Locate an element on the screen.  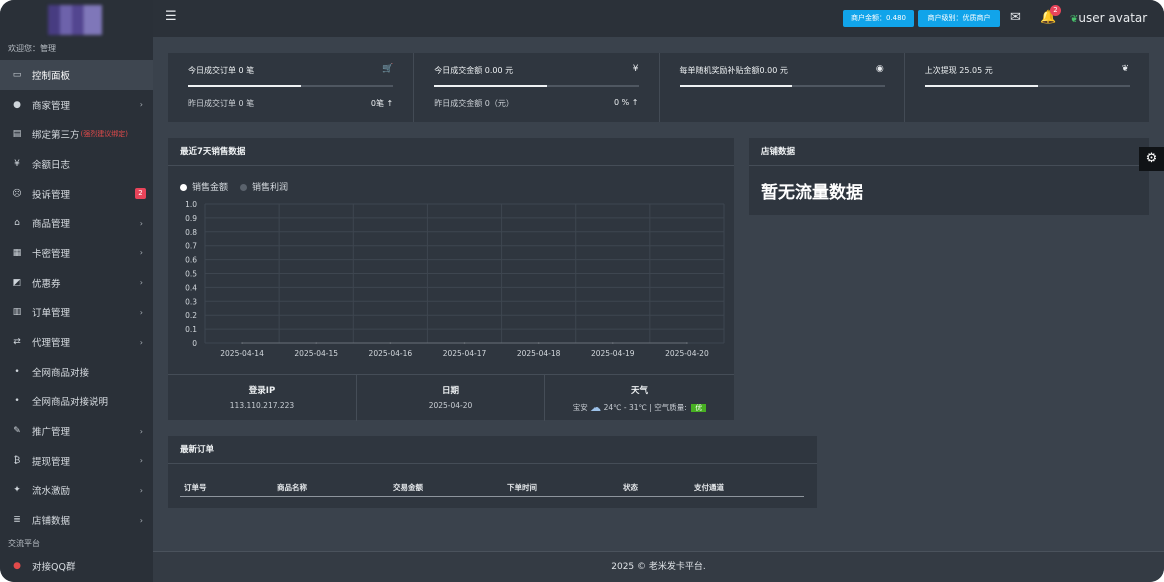
brand-logo is located at coordinates (75, 20).